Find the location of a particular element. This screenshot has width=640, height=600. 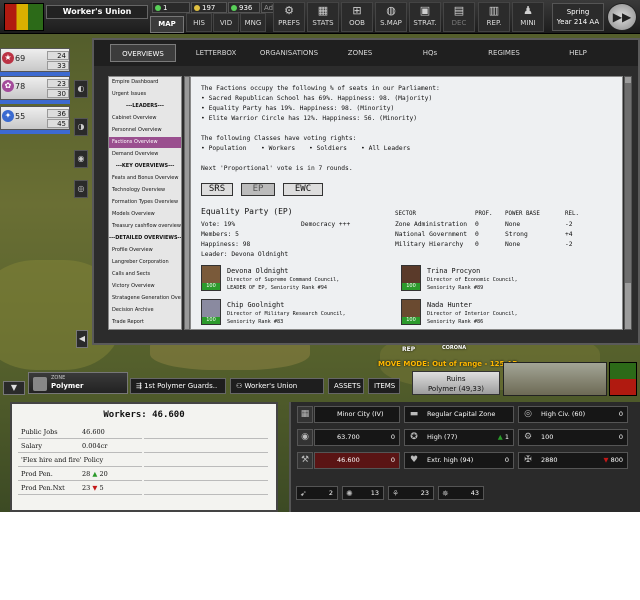

nav-item-cabinet: Cabinet Overview is located at coordinates (145, 118).